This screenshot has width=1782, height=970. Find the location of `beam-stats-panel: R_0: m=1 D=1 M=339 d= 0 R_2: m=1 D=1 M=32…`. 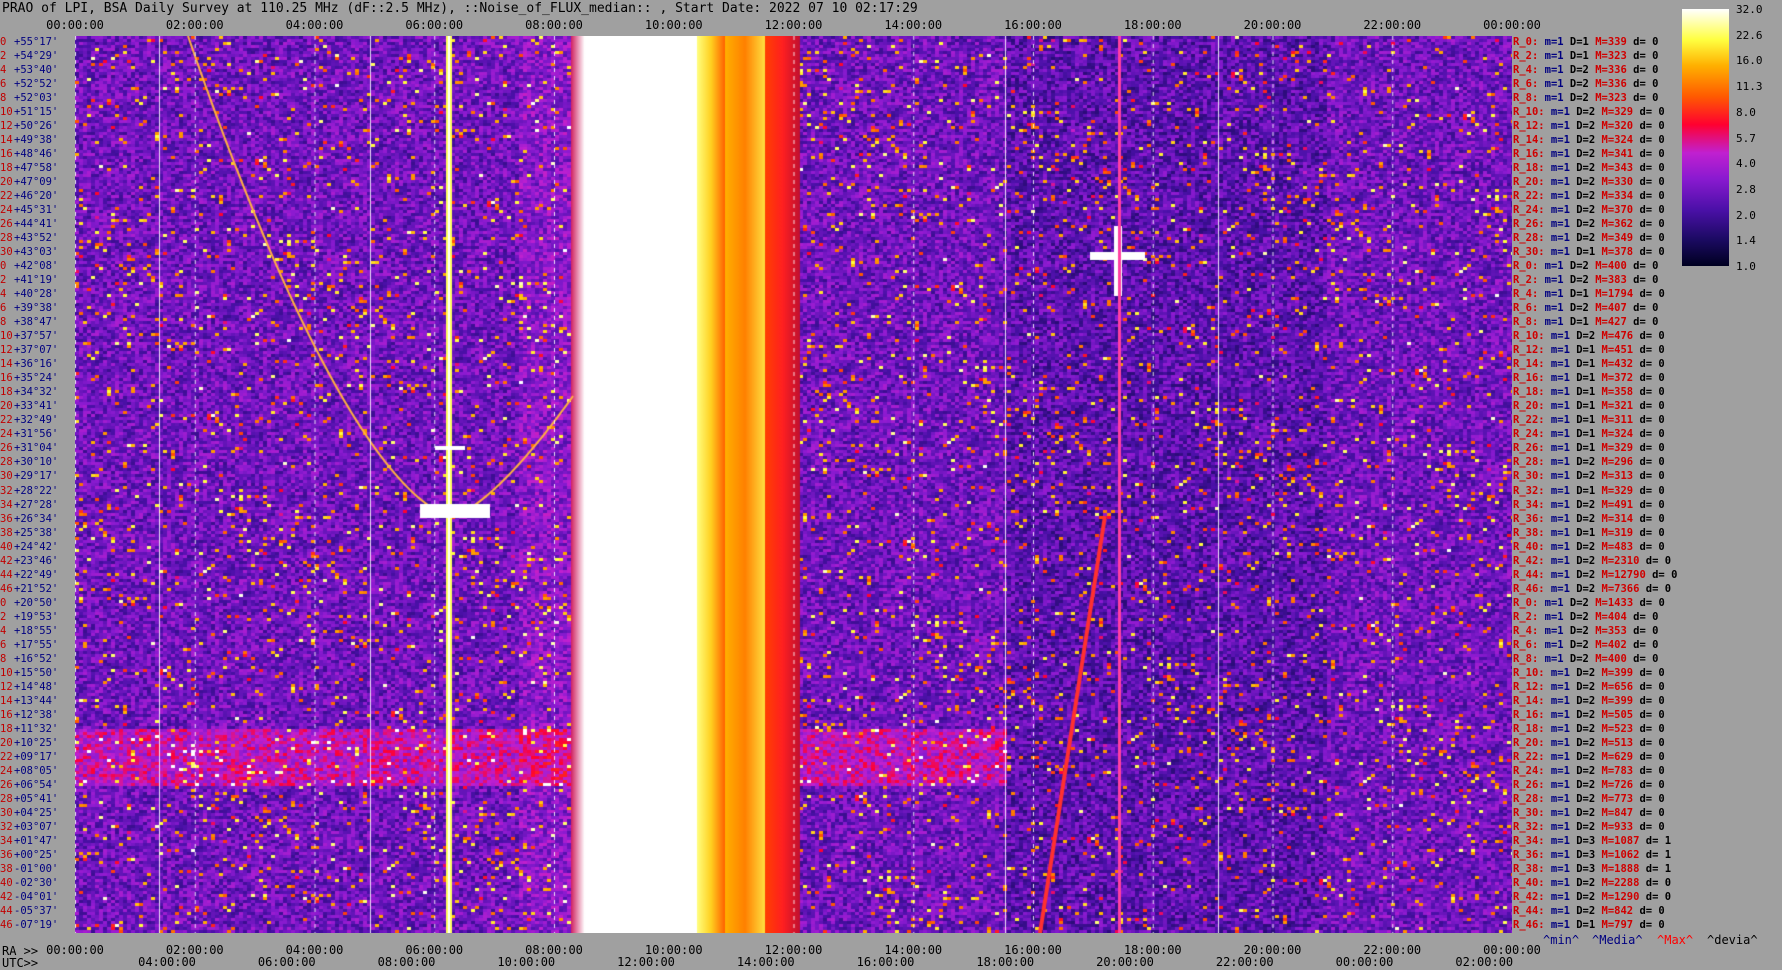

beam-stats-panel: R_0: m=1 D=1 M=339 d= 0 R_2: m=1 D=1 M=32… is located at coordinates (1603, 484).